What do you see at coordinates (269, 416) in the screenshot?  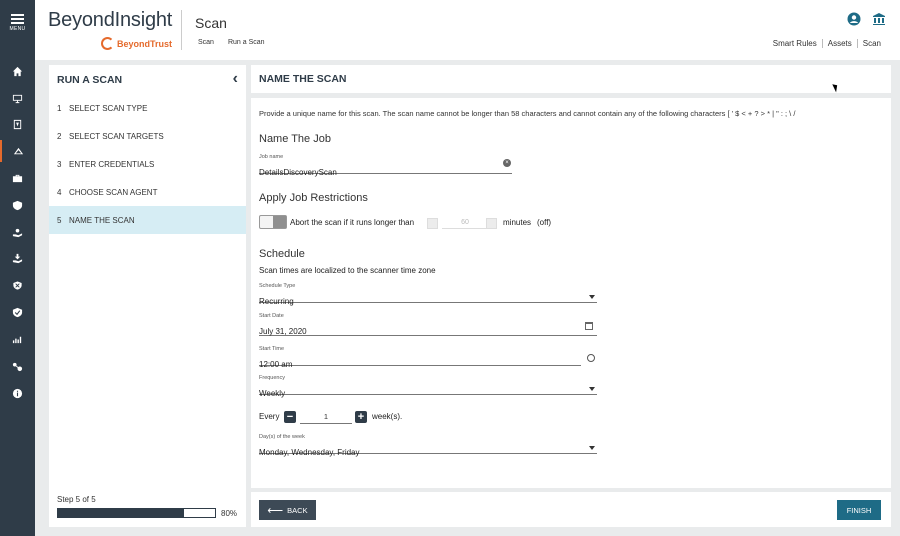 I see `every-label: Every` at bounding box center [269, 416].